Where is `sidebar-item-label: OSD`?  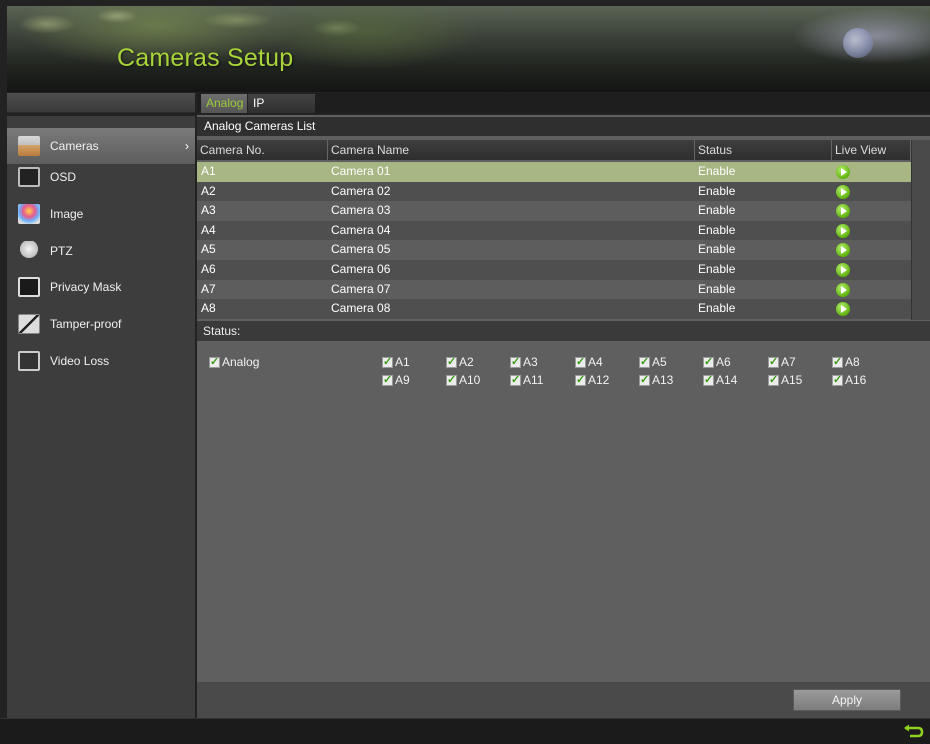
sidebar-item-label: OSD is located at coordinates (63, 177).